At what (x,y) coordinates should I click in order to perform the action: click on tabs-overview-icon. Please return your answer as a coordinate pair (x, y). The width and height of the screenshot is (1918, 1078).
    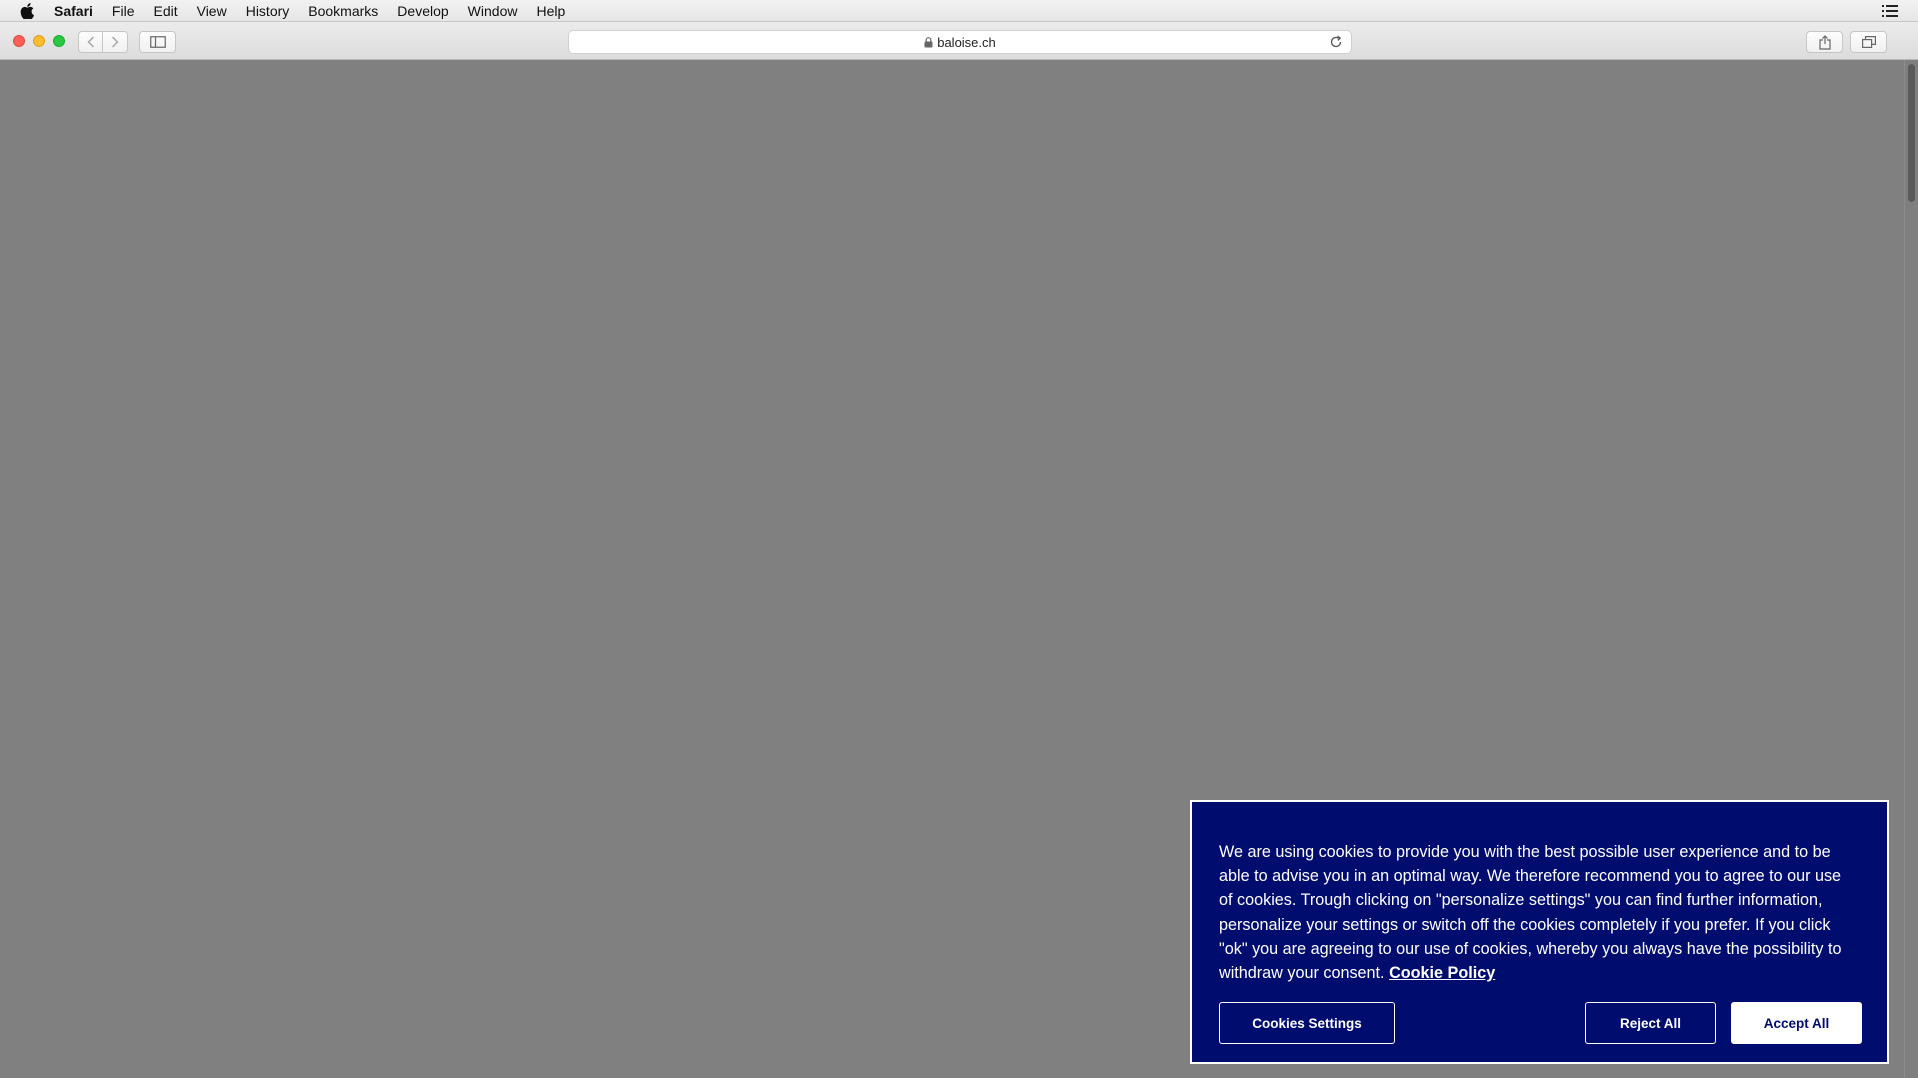
    Looking at the image, I should click on (1868, 42).